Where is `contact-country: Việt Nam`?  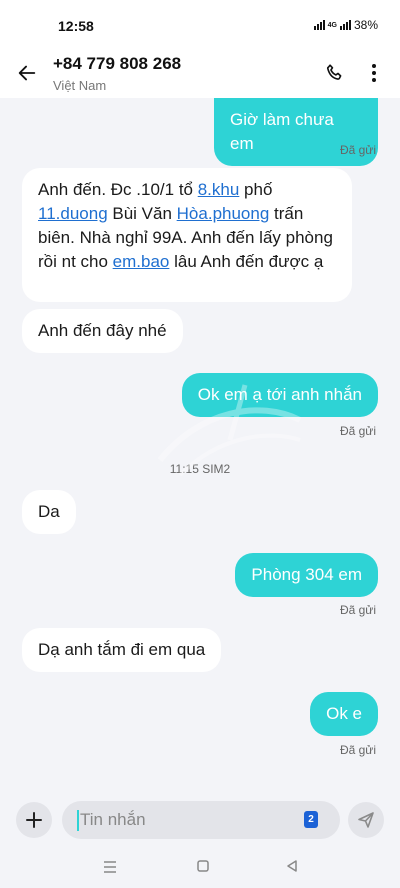
contact-country: Việt Nam is located at coordinates (80, 85).